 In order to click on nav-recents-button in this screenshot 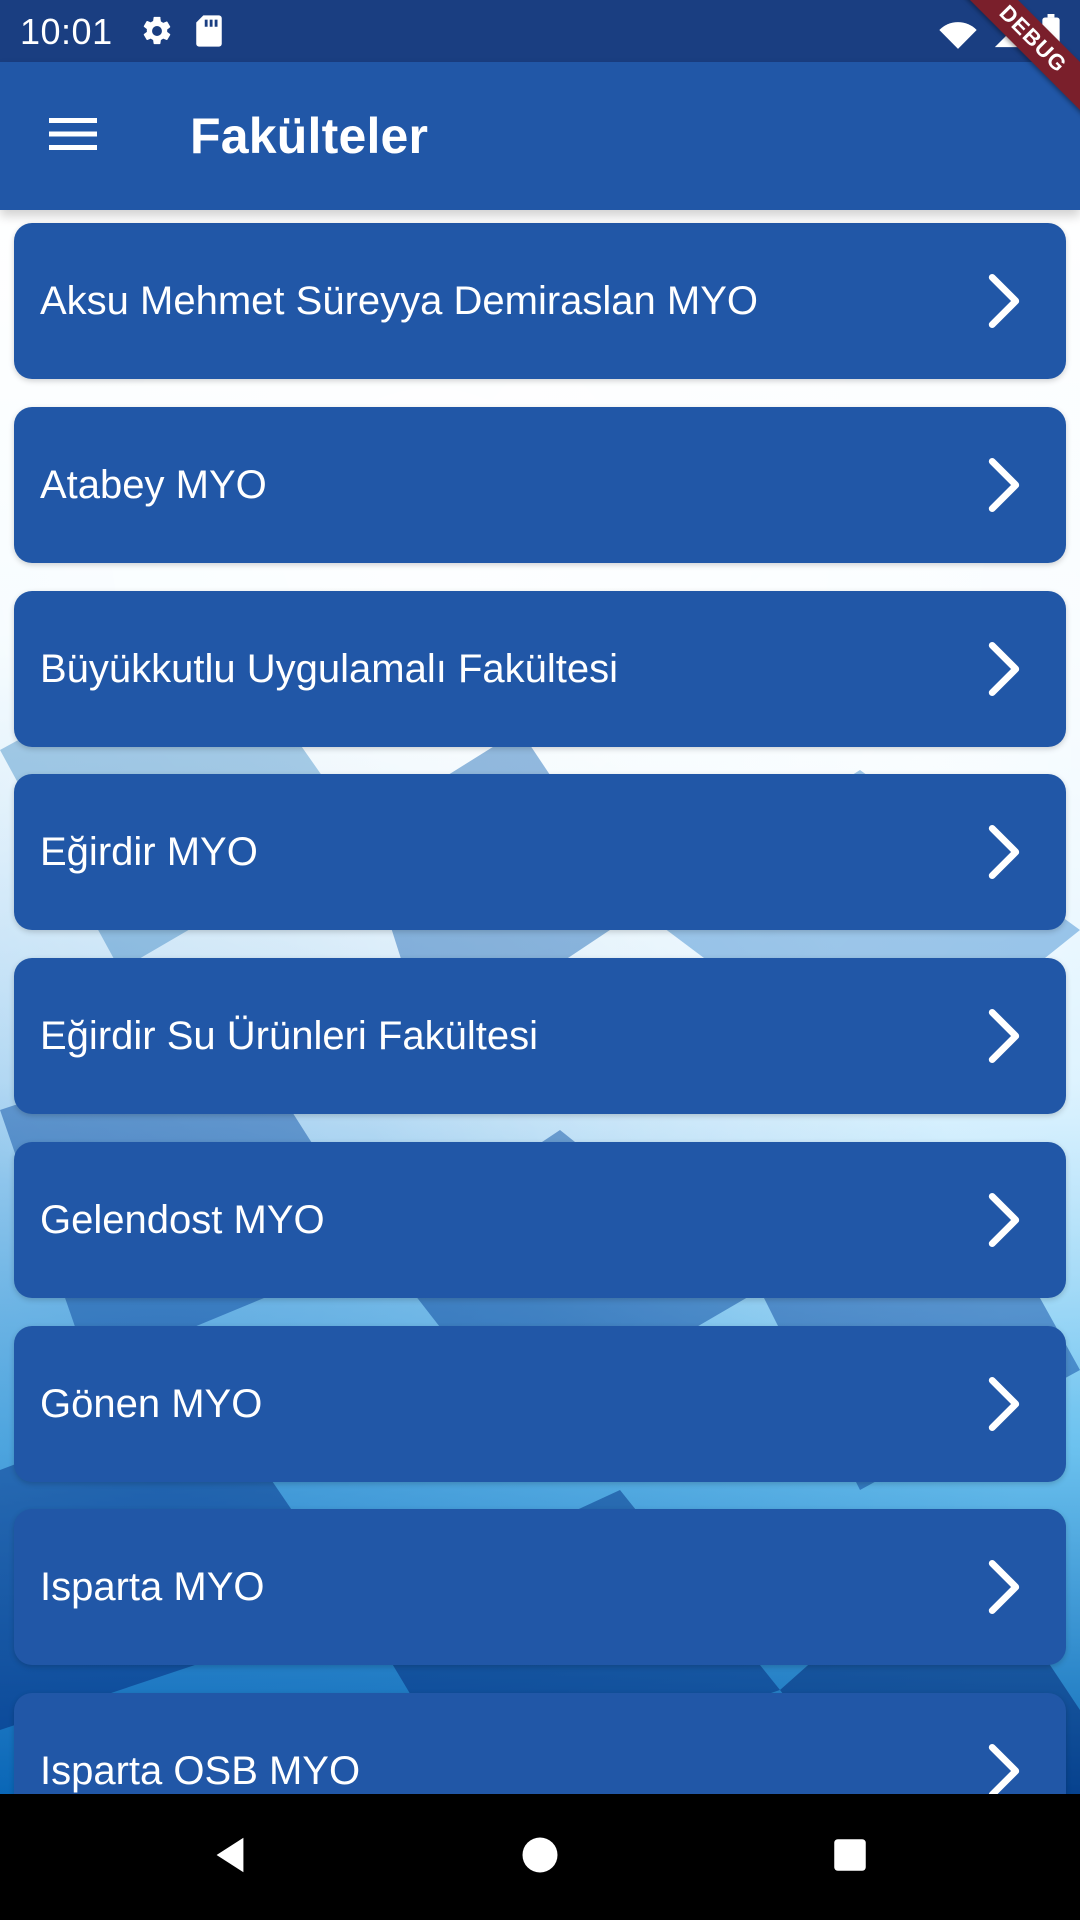, I will do `click(850, 1857)`.